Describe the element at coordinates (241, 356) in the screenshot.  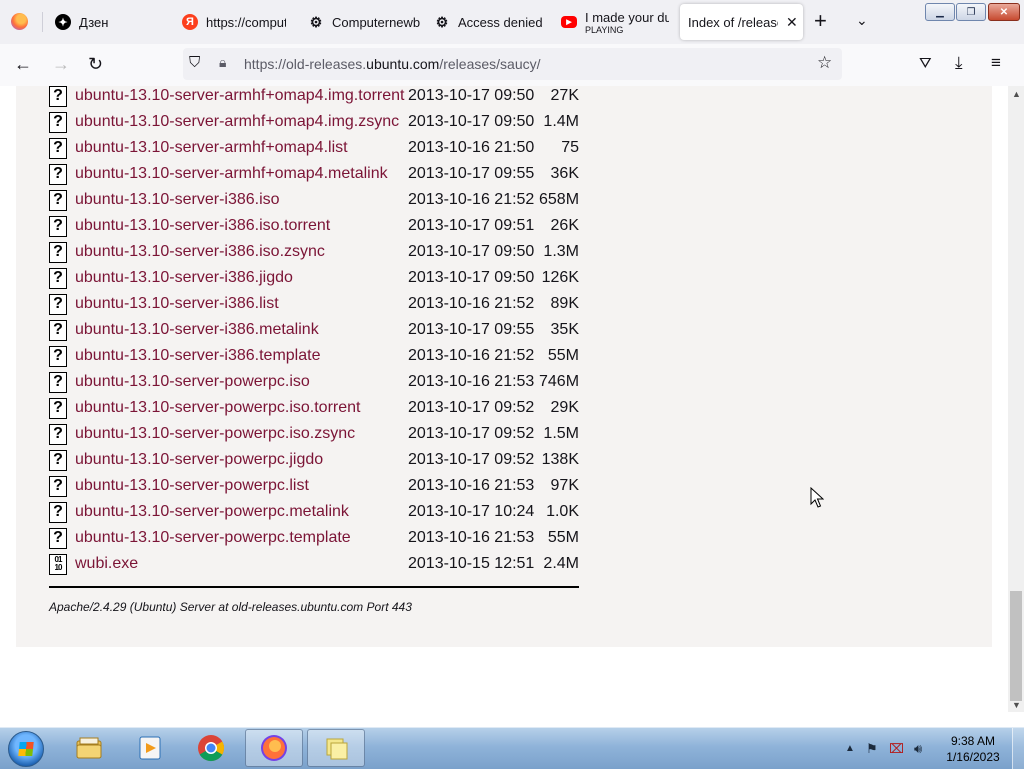
I see `file-link: ubuntu-13.10-server-i386.template` at that location.